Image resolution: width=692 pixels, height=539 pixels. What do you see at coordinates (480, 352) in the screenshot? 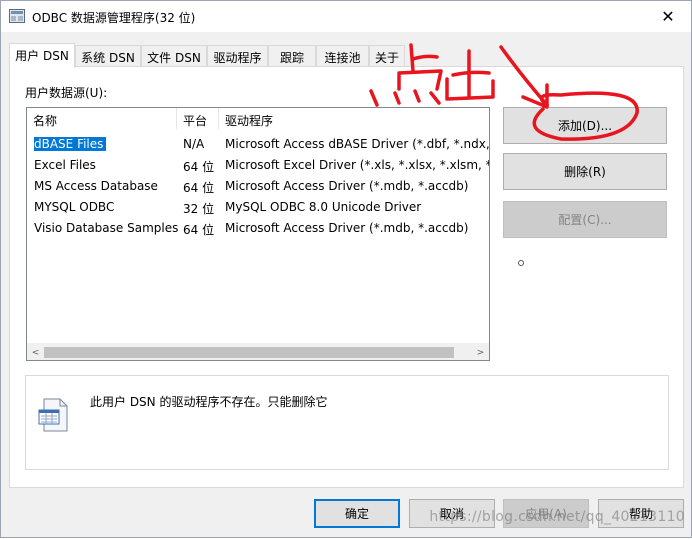
I see `scroll-right-arrow-icon: >` at bounding box center [480, 352].